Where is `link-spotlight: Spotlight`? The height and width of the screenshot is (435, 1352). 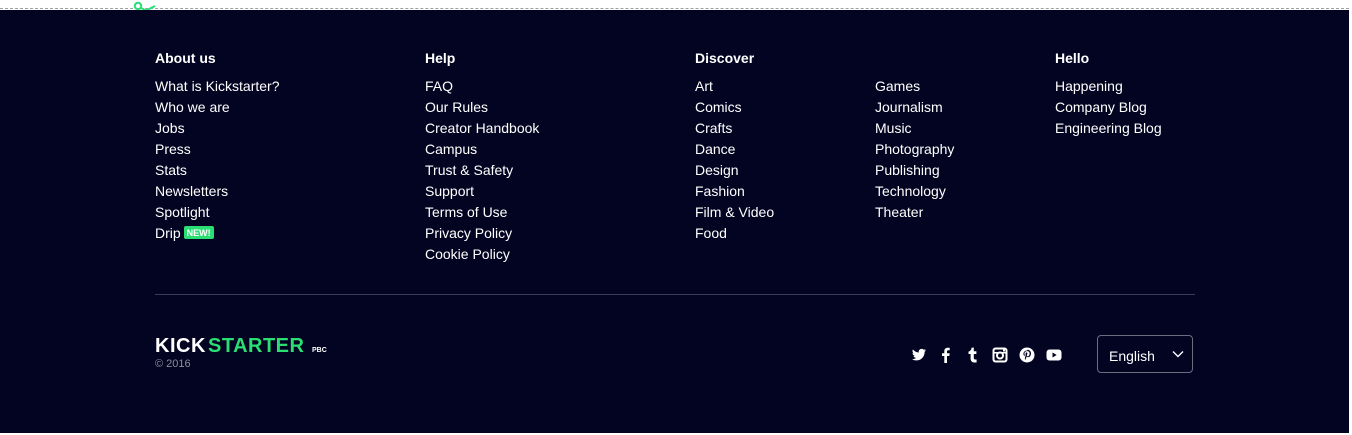 link-spotlight: Spotlight is located at coordinates (182, 212).